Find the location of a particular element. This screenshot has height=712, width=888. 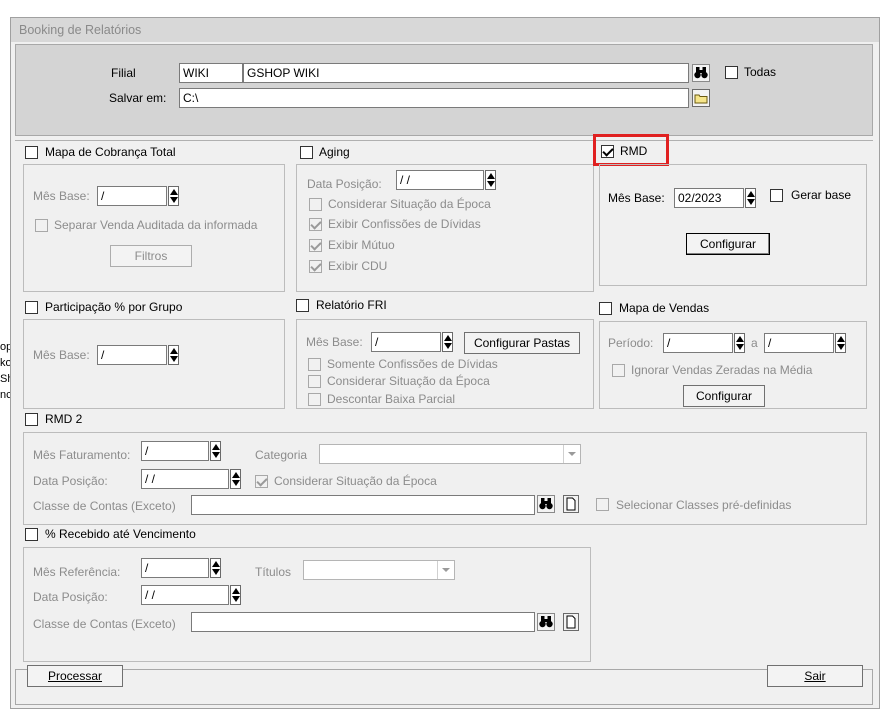

participacao-mes-base-label: Mês Base: is located at coordinates (61, 355).